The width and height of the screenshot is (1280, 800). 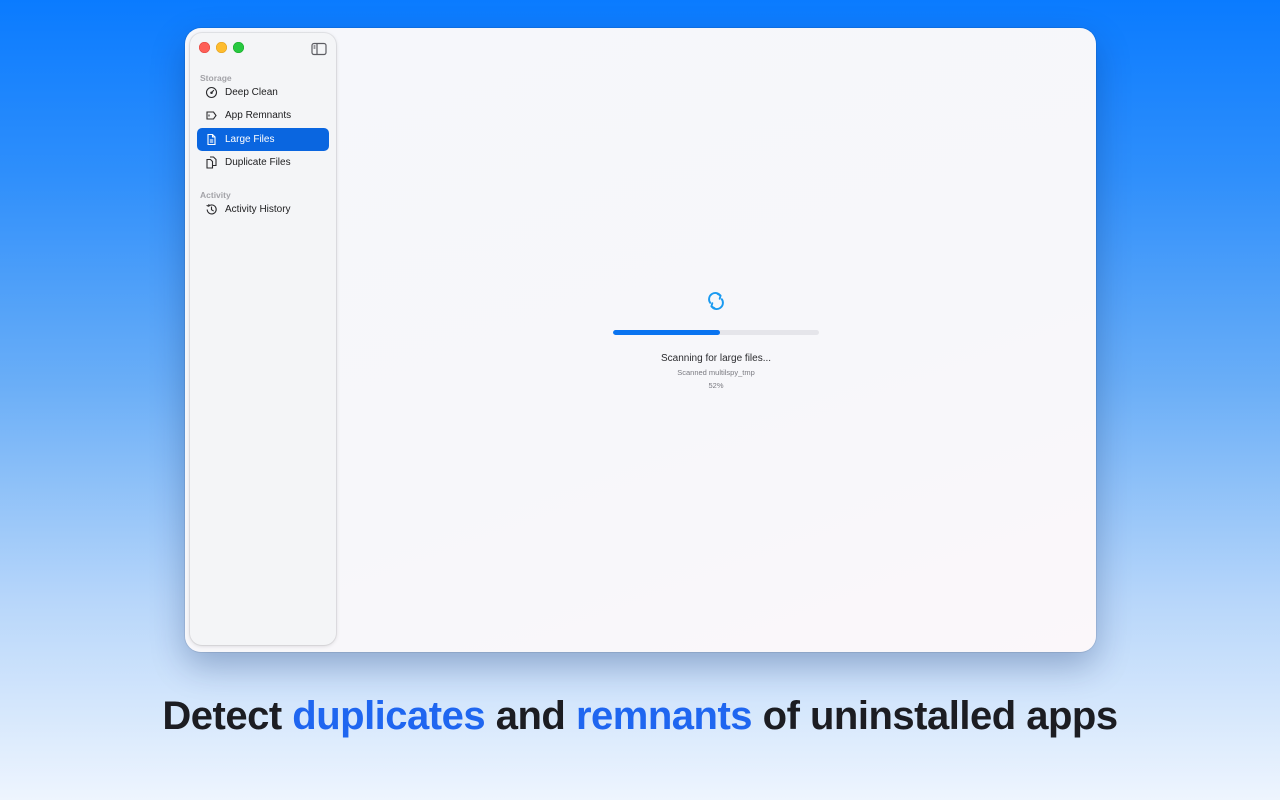 What do you see at coordinates (211, 209) in the screenshot?
I see `clock-history-icon` at bounding box center [211, 209].